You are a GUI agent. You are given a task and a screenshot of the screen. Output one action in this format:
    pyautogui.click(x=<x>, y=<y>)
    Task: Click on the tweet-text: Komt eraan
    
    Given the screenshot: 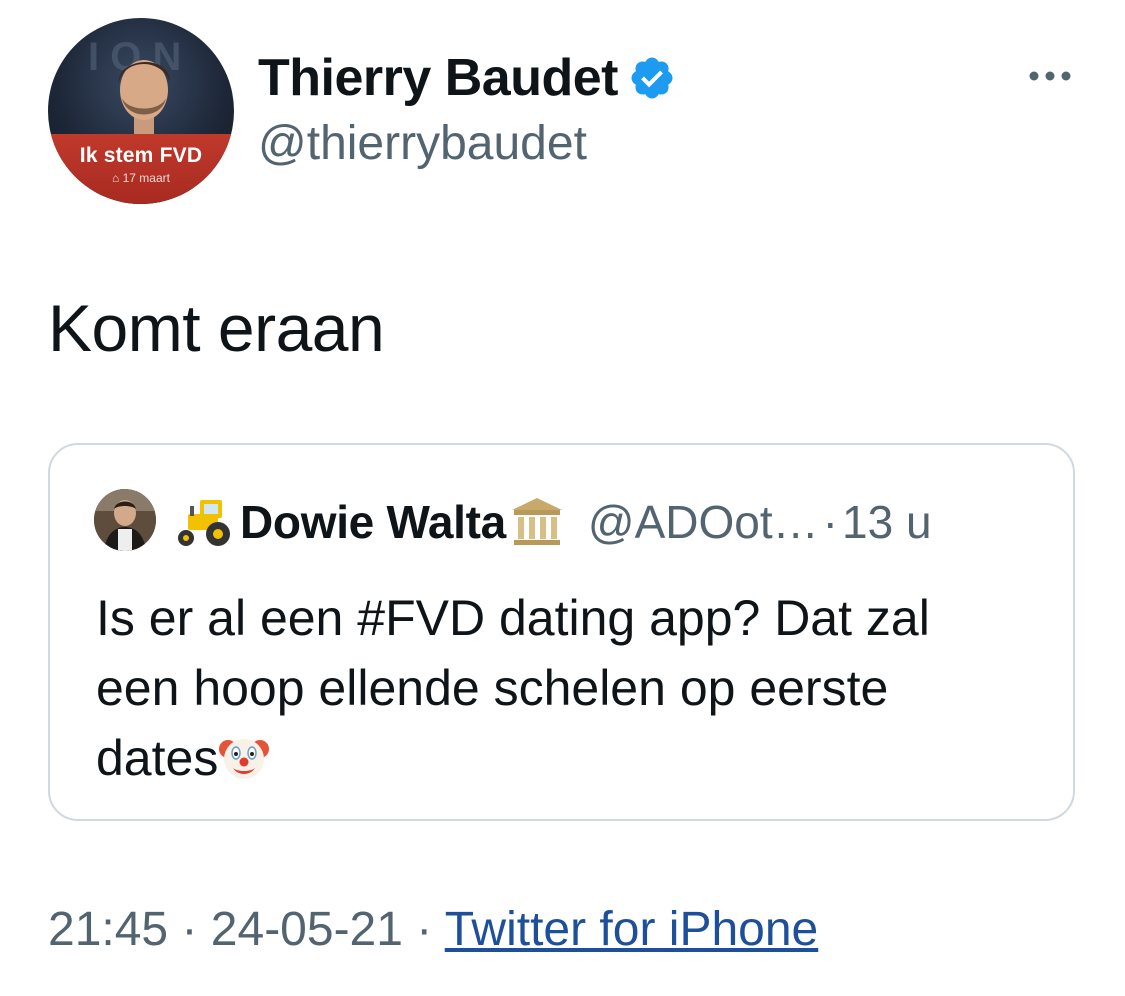 What is the action you would take?
    pyautogui.click(x=216, y=328)
    